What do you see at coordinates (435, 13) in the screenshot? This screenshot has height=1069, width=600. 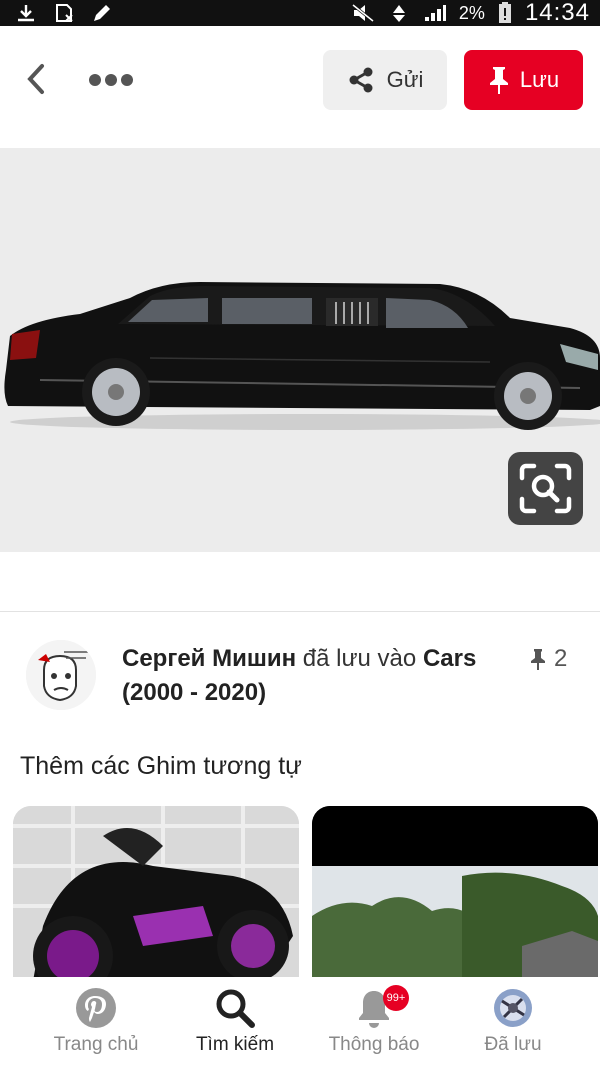 I see `signal-icon` at bounding box center [435, 13].